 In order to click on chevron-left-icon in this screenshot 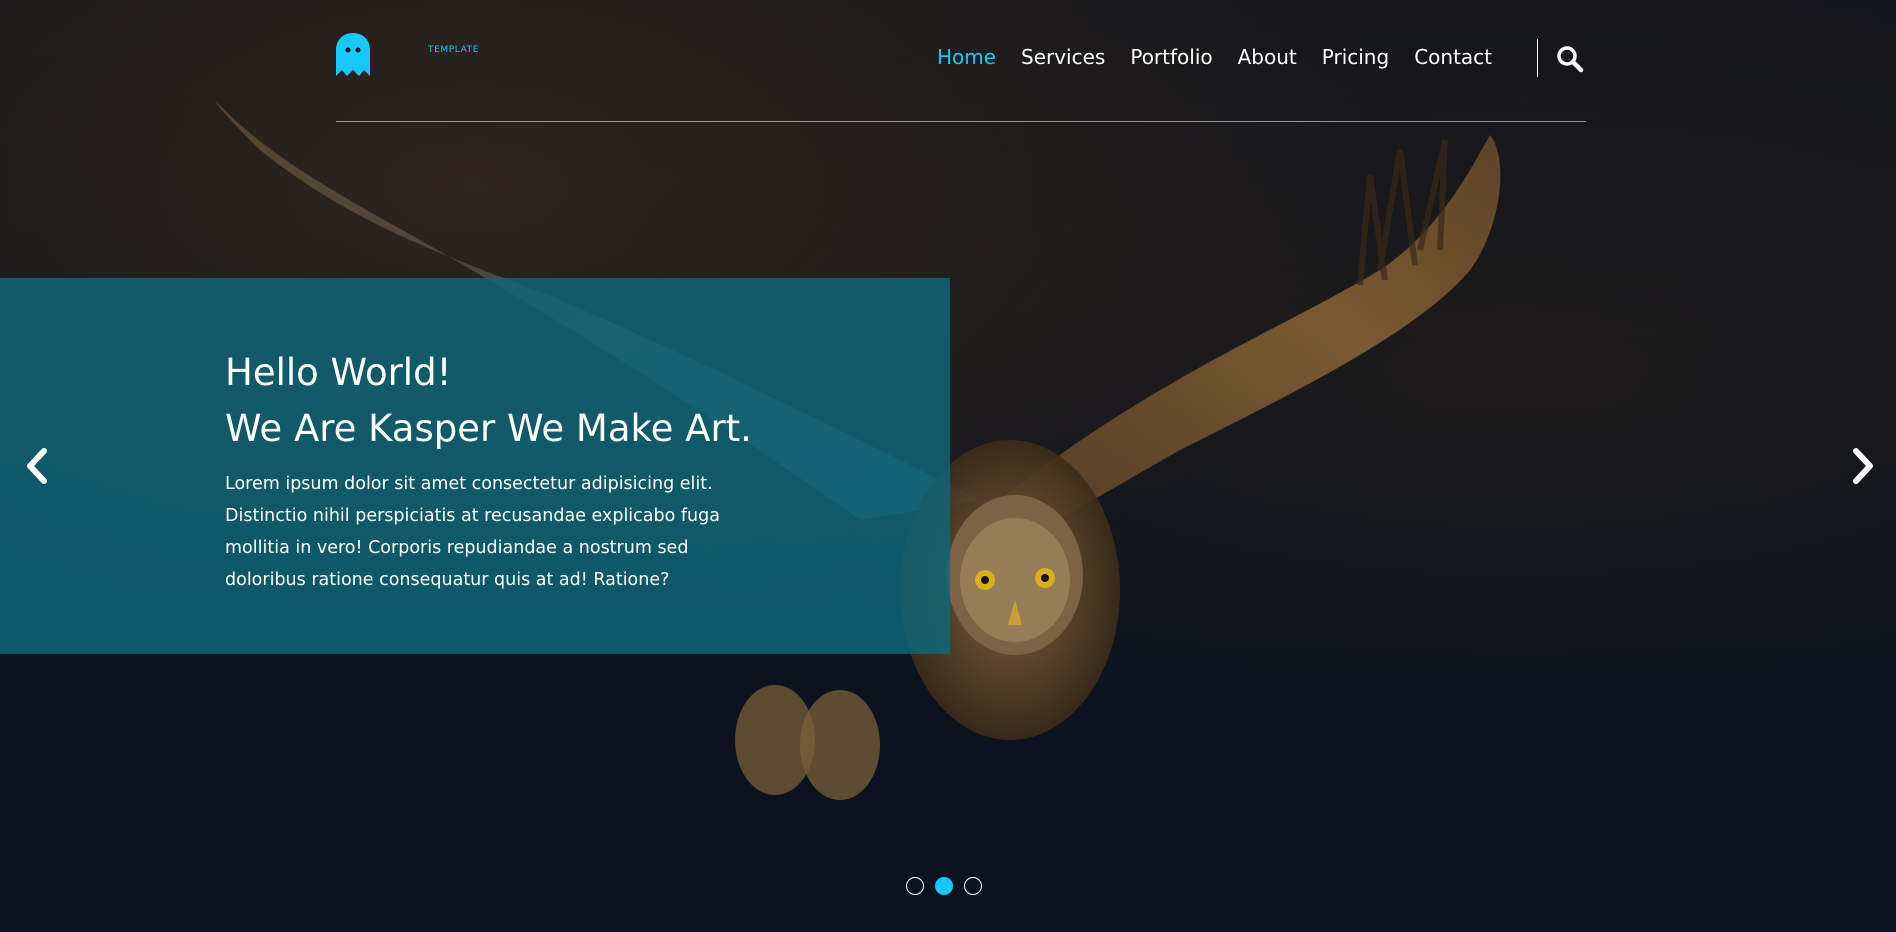, I will do `click(36, 466)`.